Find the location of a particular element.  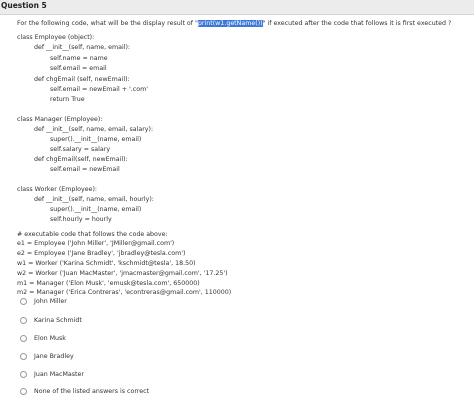

code-line: self.name = name is located at coordinates (79, 58).